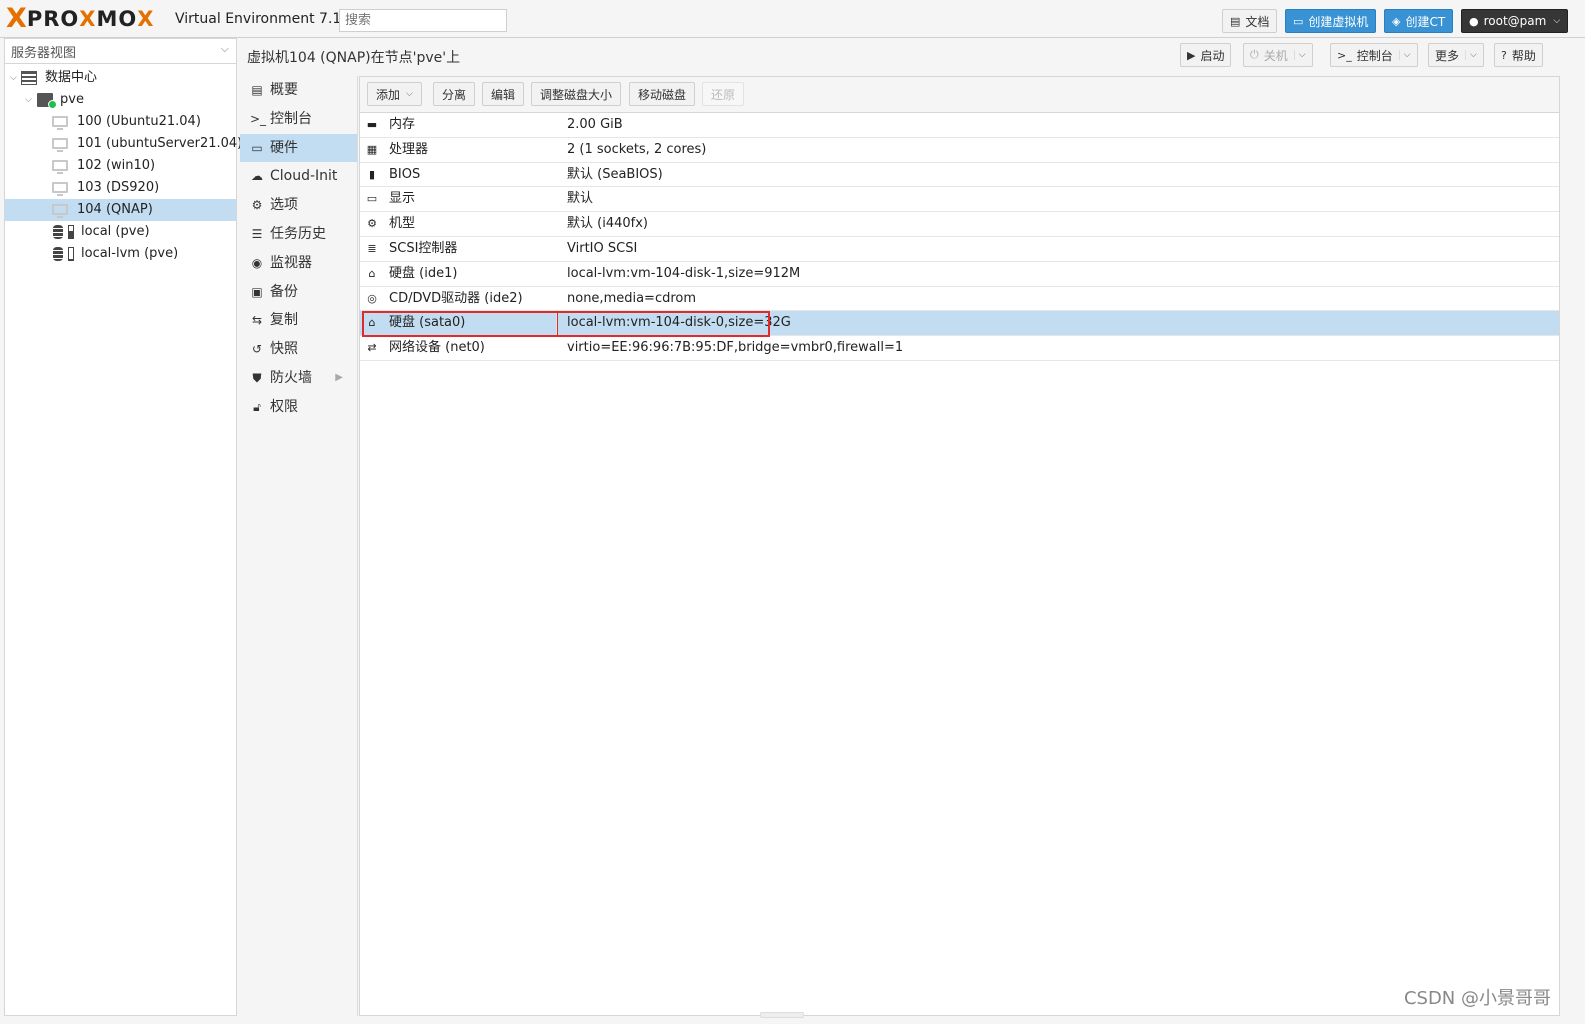  Describe the element at coordinates (16, 18) in the screenshot. I see `logo-x: X` at that location.